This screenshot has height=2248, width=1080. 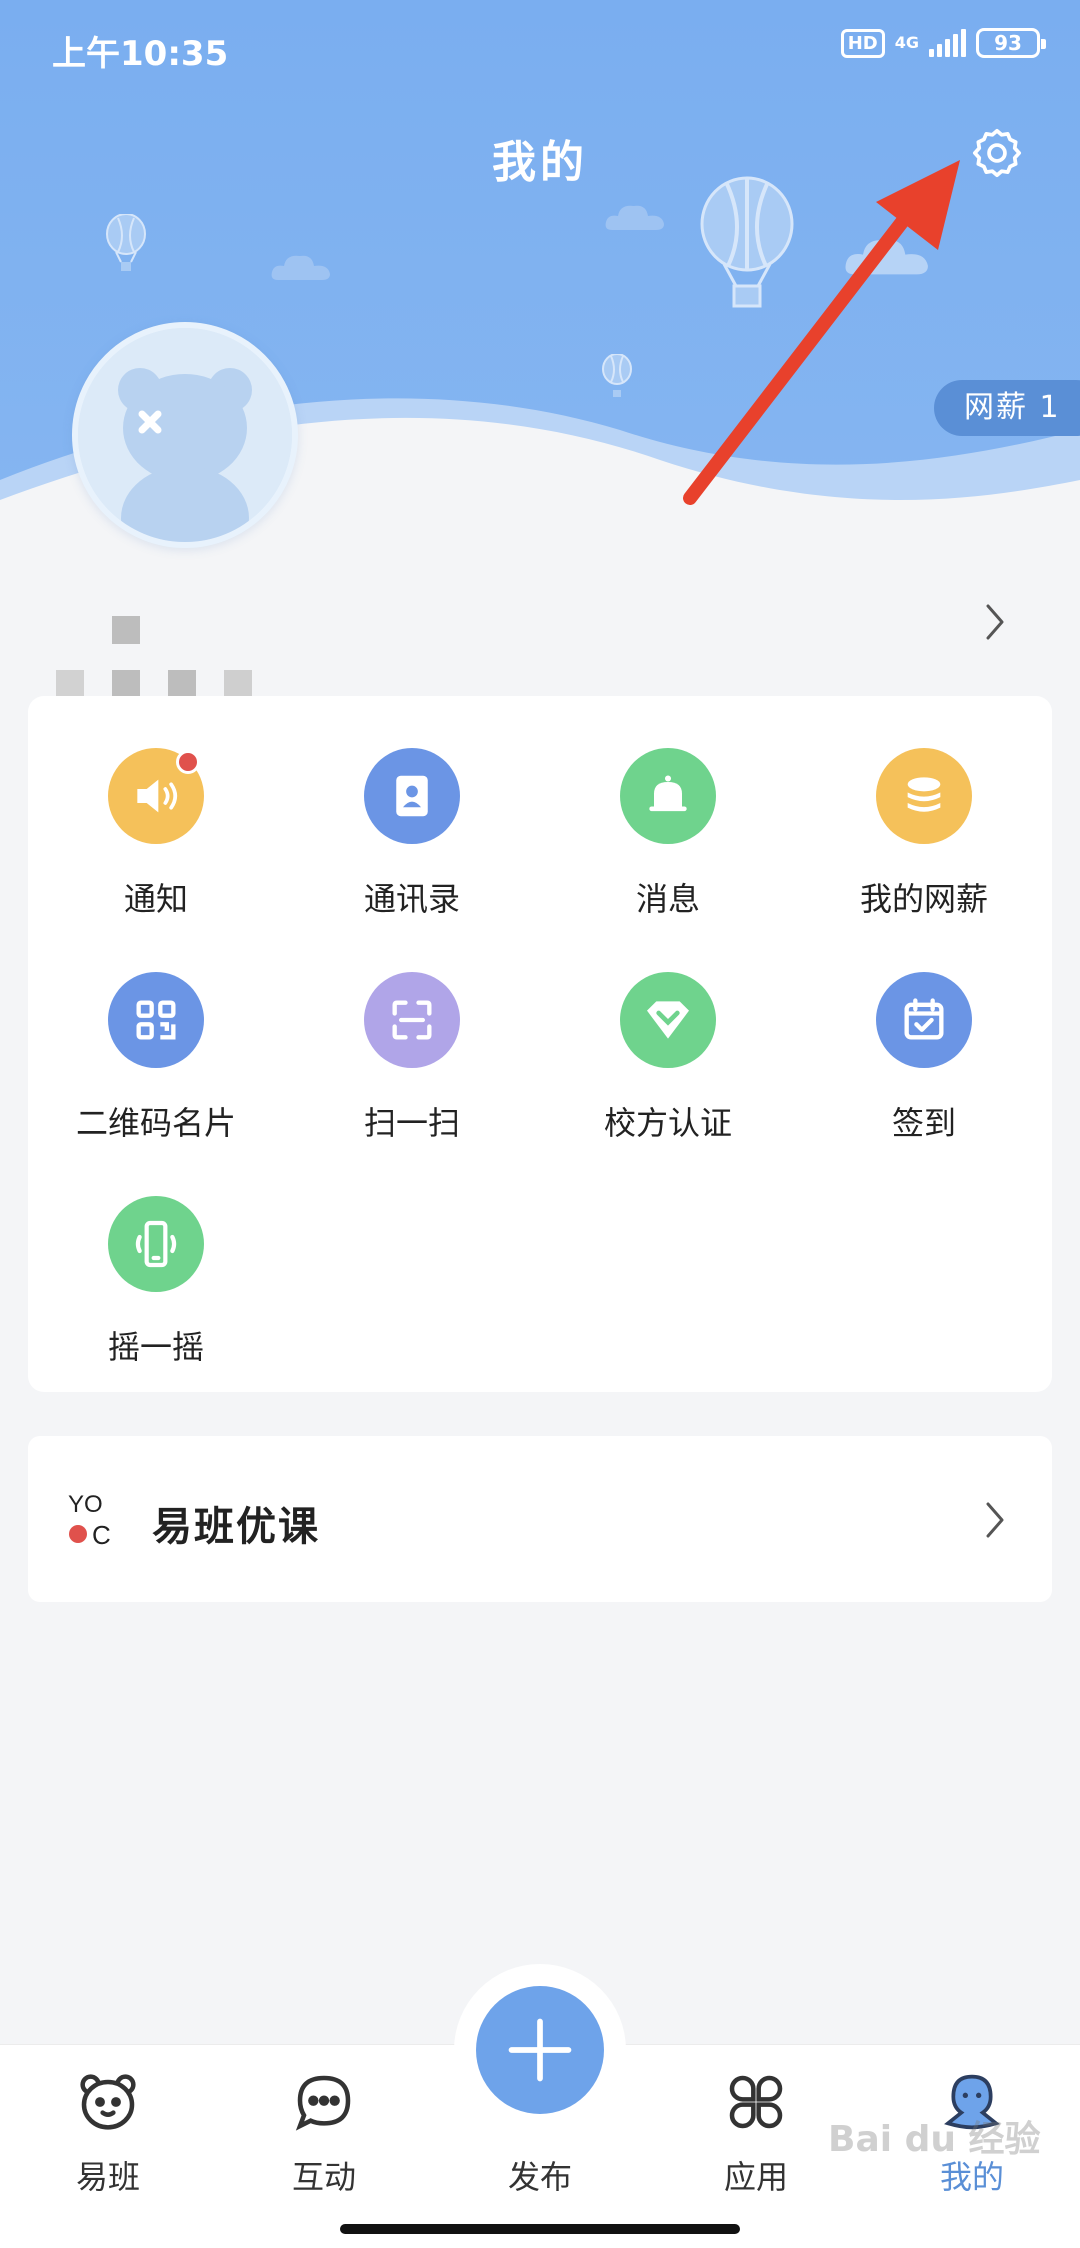 I want to click on calendar-check-icon, so click(x=924, y=1020).